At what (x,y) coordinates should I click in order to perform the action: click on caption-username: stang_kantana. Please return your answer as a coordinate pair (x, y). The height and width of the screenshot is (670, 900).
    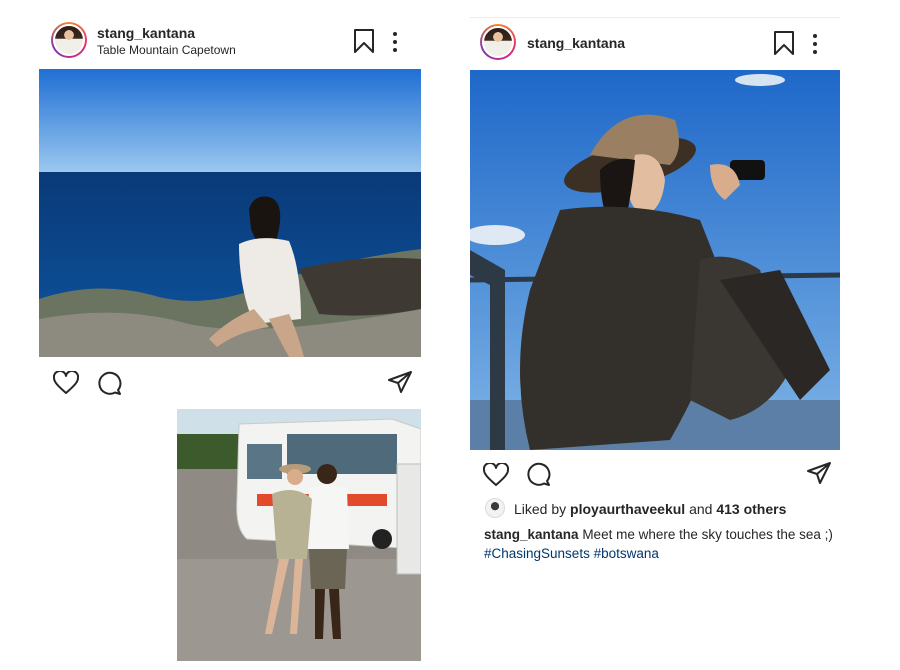
    Looking at the image, I should click on (531, 534).